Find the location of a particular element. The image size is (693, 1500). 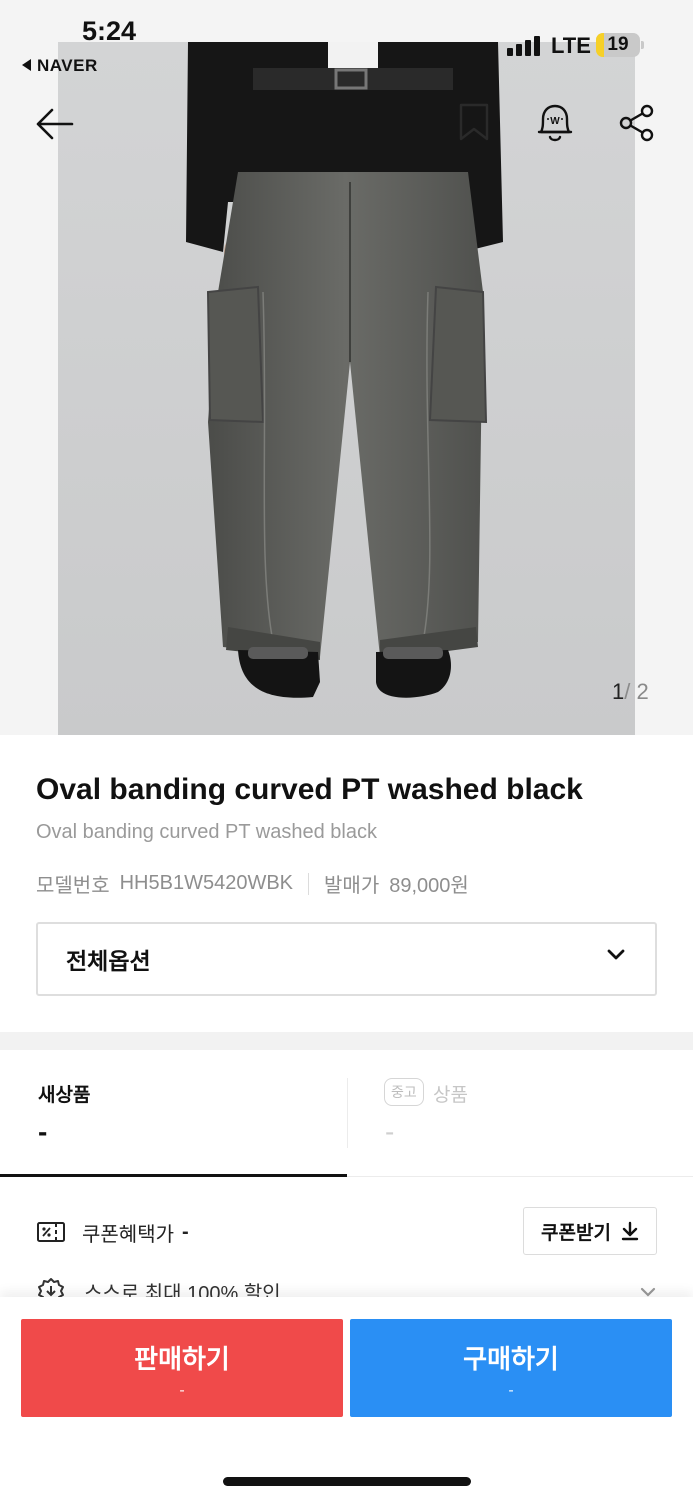

back-app-label: NAVER is located at coordinates (67, 65).